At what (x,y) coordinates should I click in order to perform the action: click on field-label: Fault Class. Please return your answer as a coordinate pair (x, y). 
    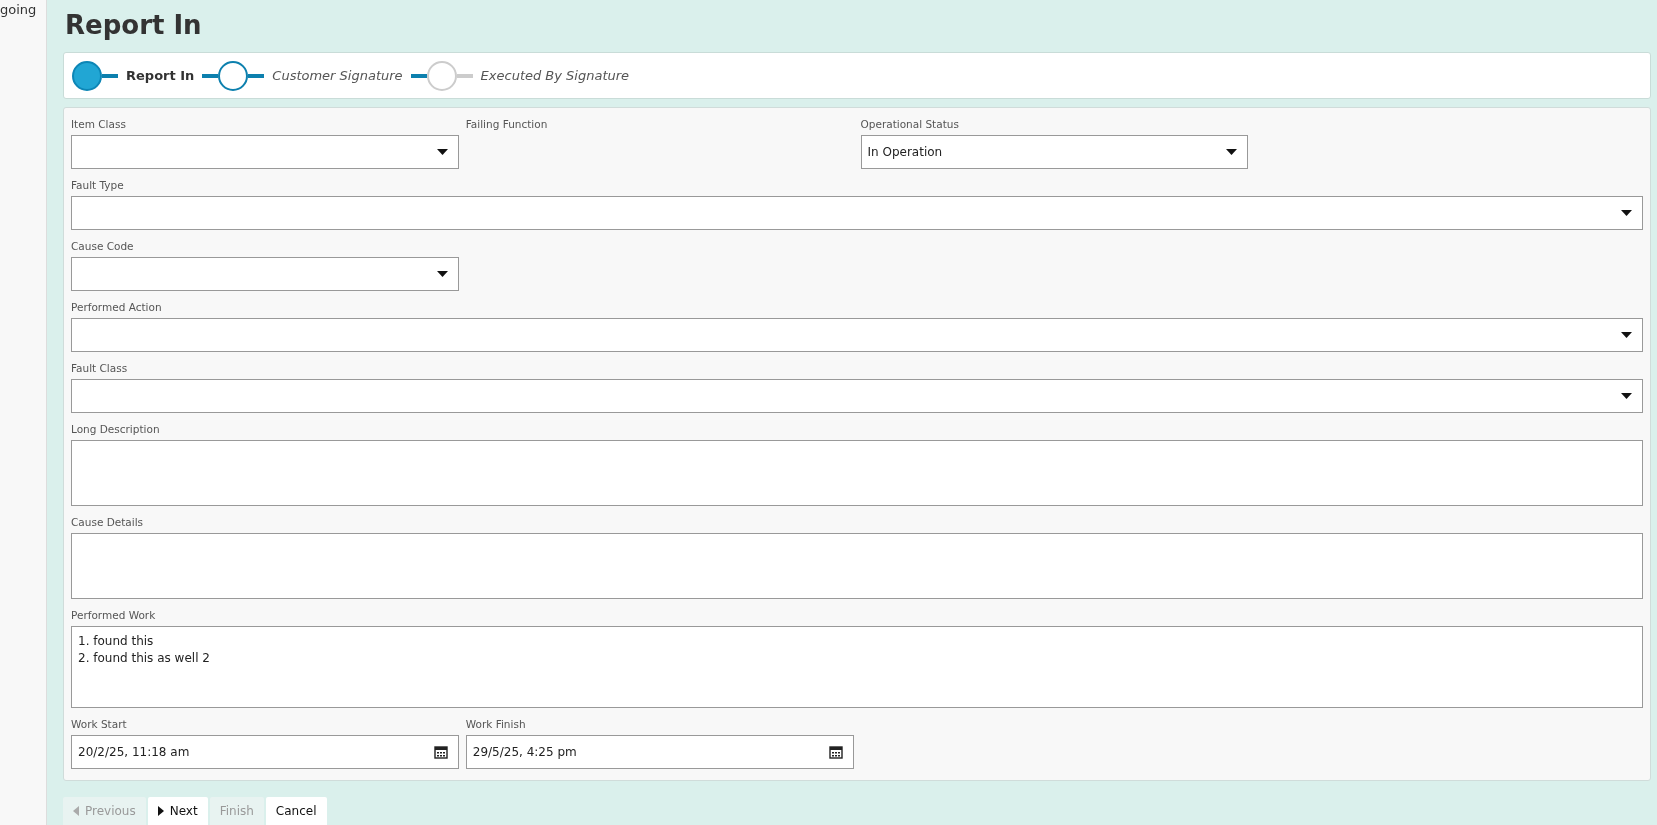
    Looking at the image, I should click on (100, 368).